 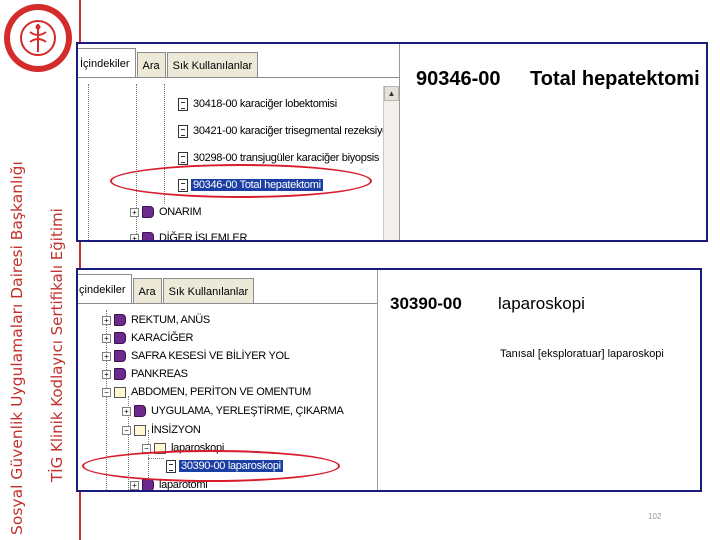 I want to click on bottom-tab-bar: İçindekiler Ara Sık Kullanılanlar, so click(x=166, y=288).